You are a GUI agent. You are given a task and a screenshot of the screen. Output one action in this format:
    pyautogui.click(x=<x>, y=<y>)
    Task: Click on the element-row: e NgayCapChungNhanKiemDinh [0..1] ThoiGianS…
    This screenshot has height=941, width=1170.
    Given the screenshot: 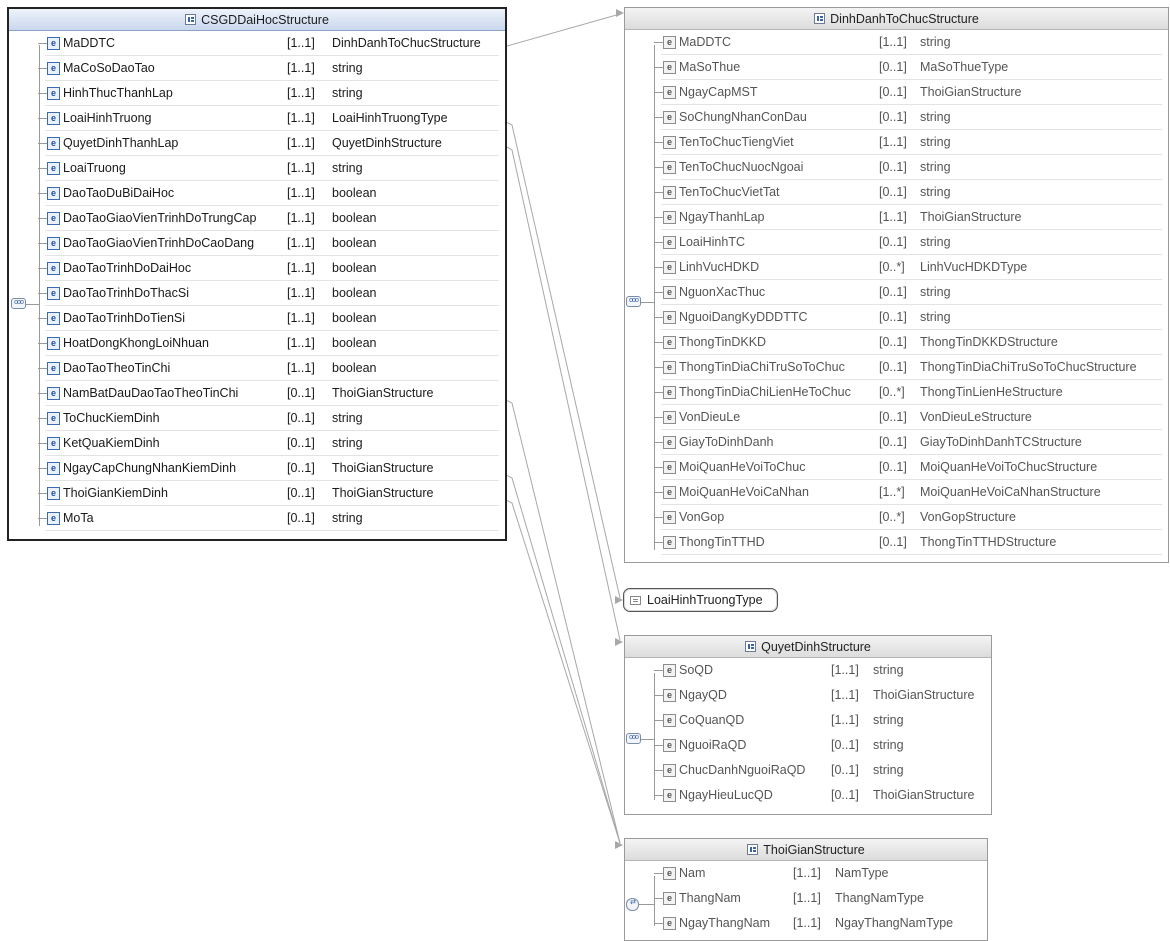 What is the action you would take?
    pyautogui.click(x=257, y=468)
    